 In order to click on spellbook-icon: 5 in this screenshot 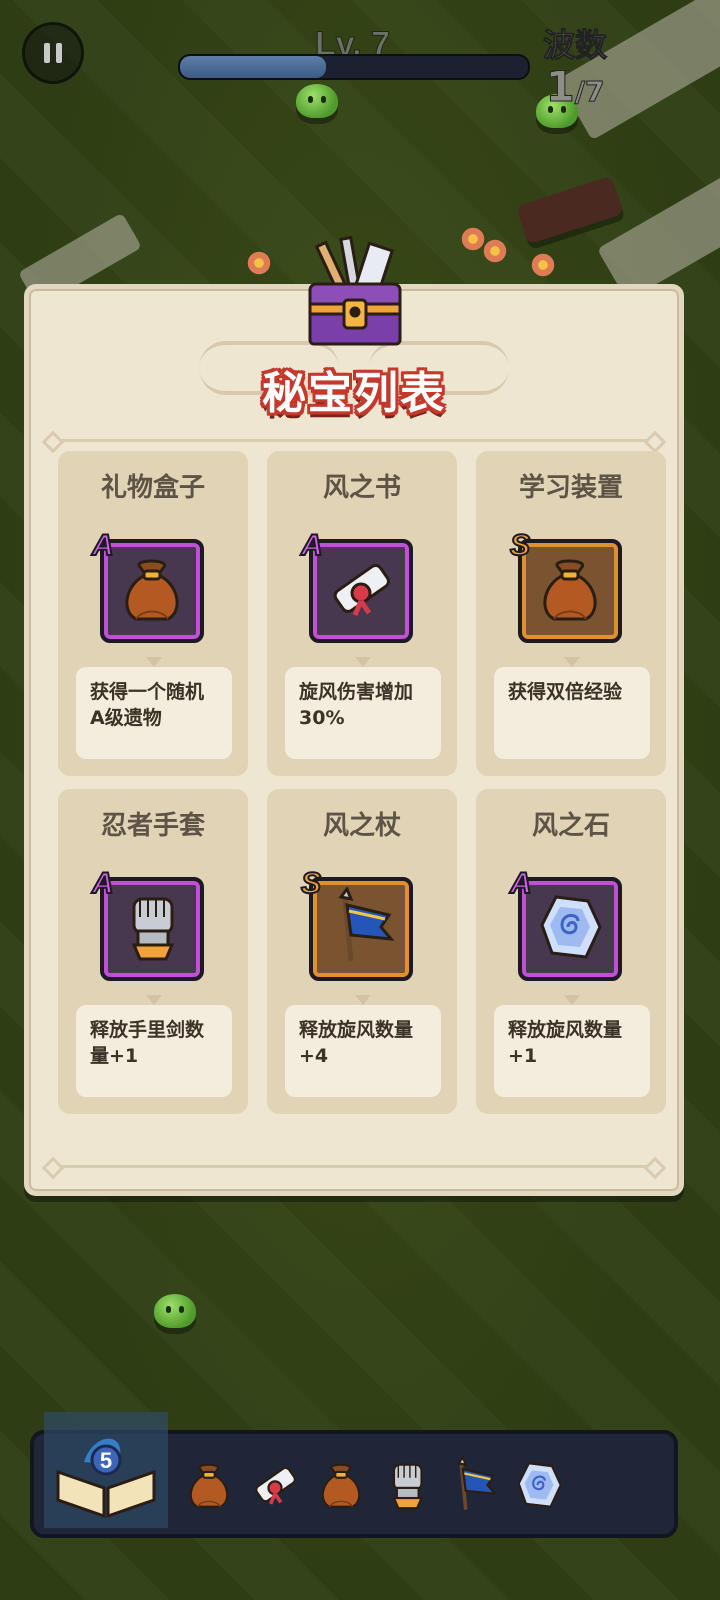, I will do `click(106, 1470)`.